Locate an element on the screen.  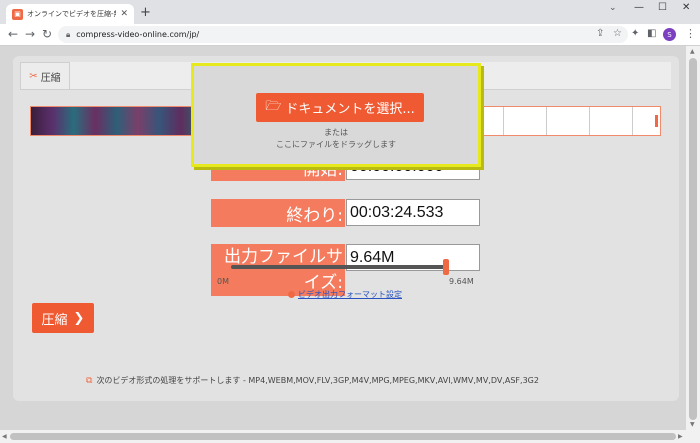
tab-title: オンラインでビデオを圧縮-無料で安全 is located at coordinates (71, 14).